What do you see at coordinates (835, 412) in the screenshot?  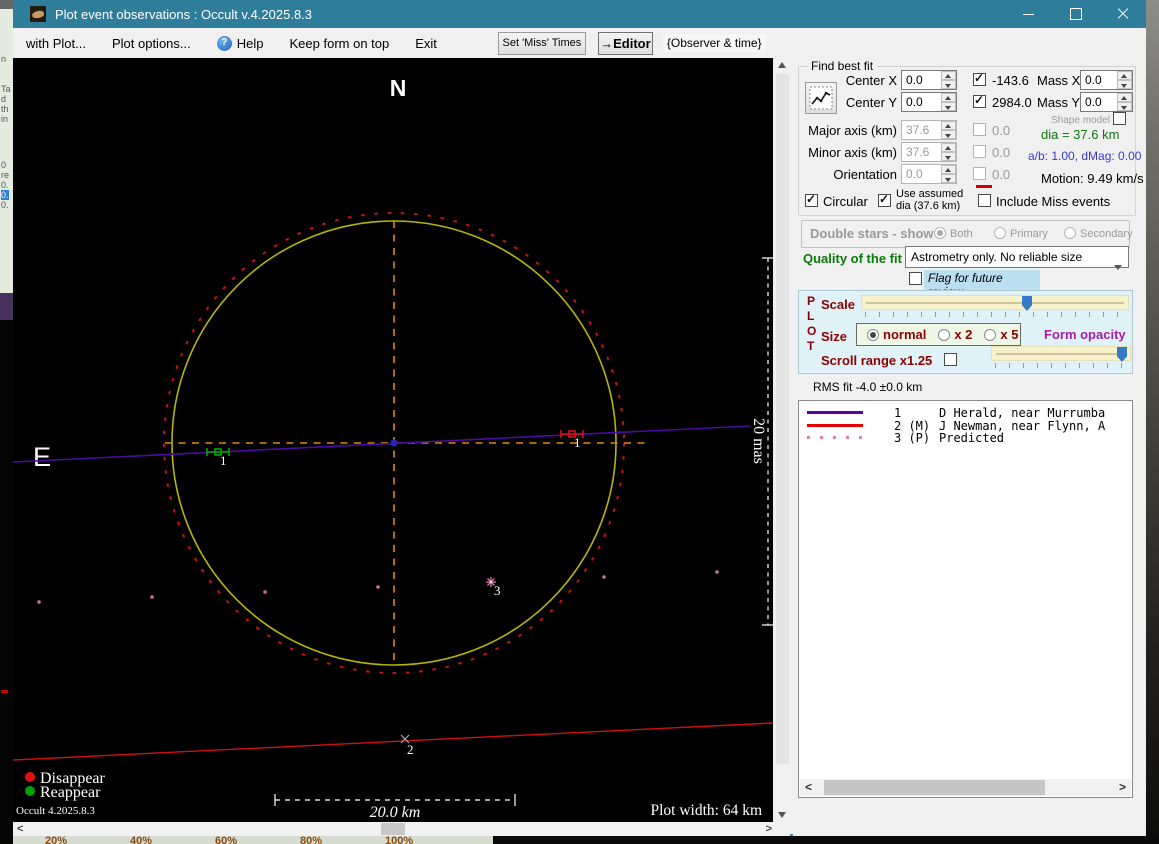 I see `chord-line-sample` at bounding box center [835, 412].